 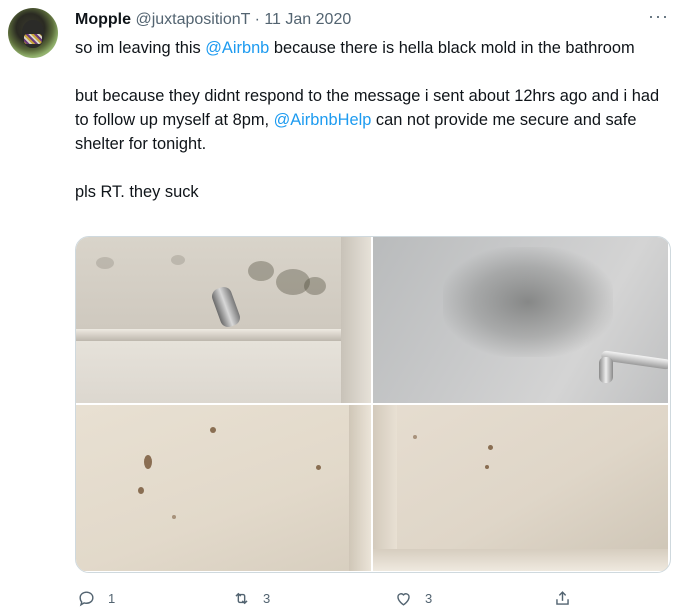 I want to click on text-segment: so im leaving this, so click(x=140, y=48).